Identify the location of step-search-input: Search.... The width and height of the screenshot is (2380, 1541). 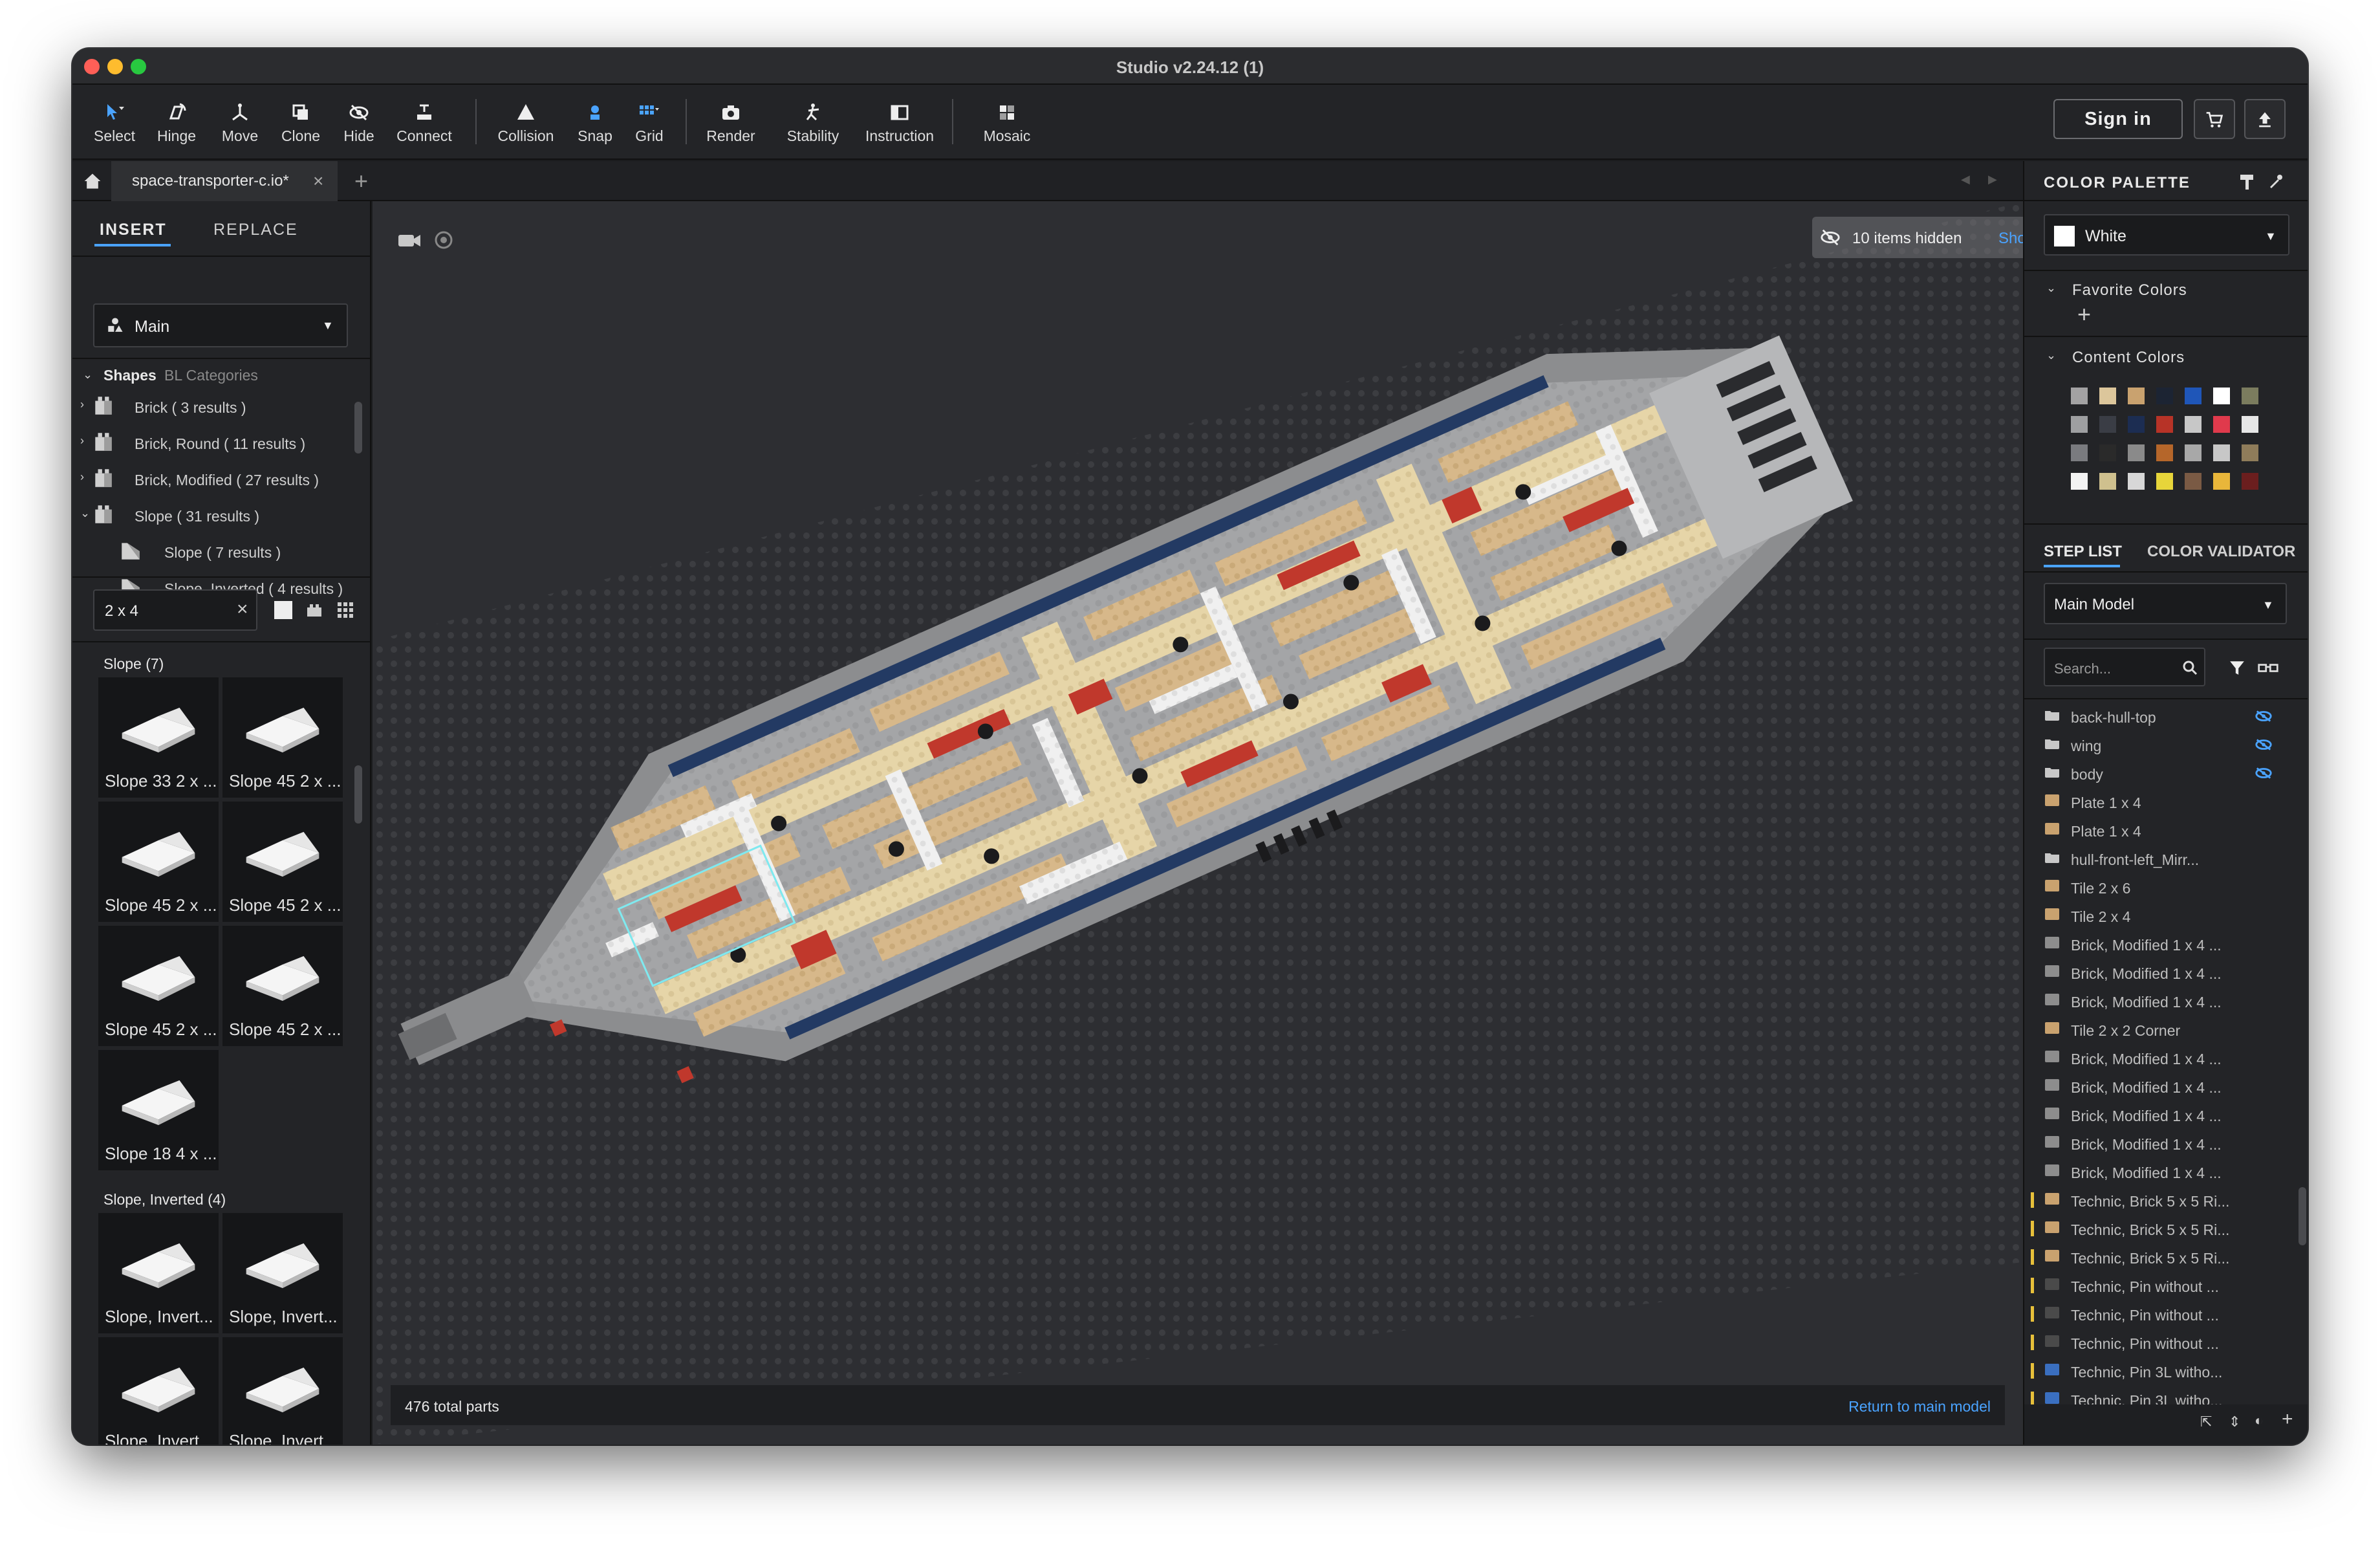
(2124, 667).